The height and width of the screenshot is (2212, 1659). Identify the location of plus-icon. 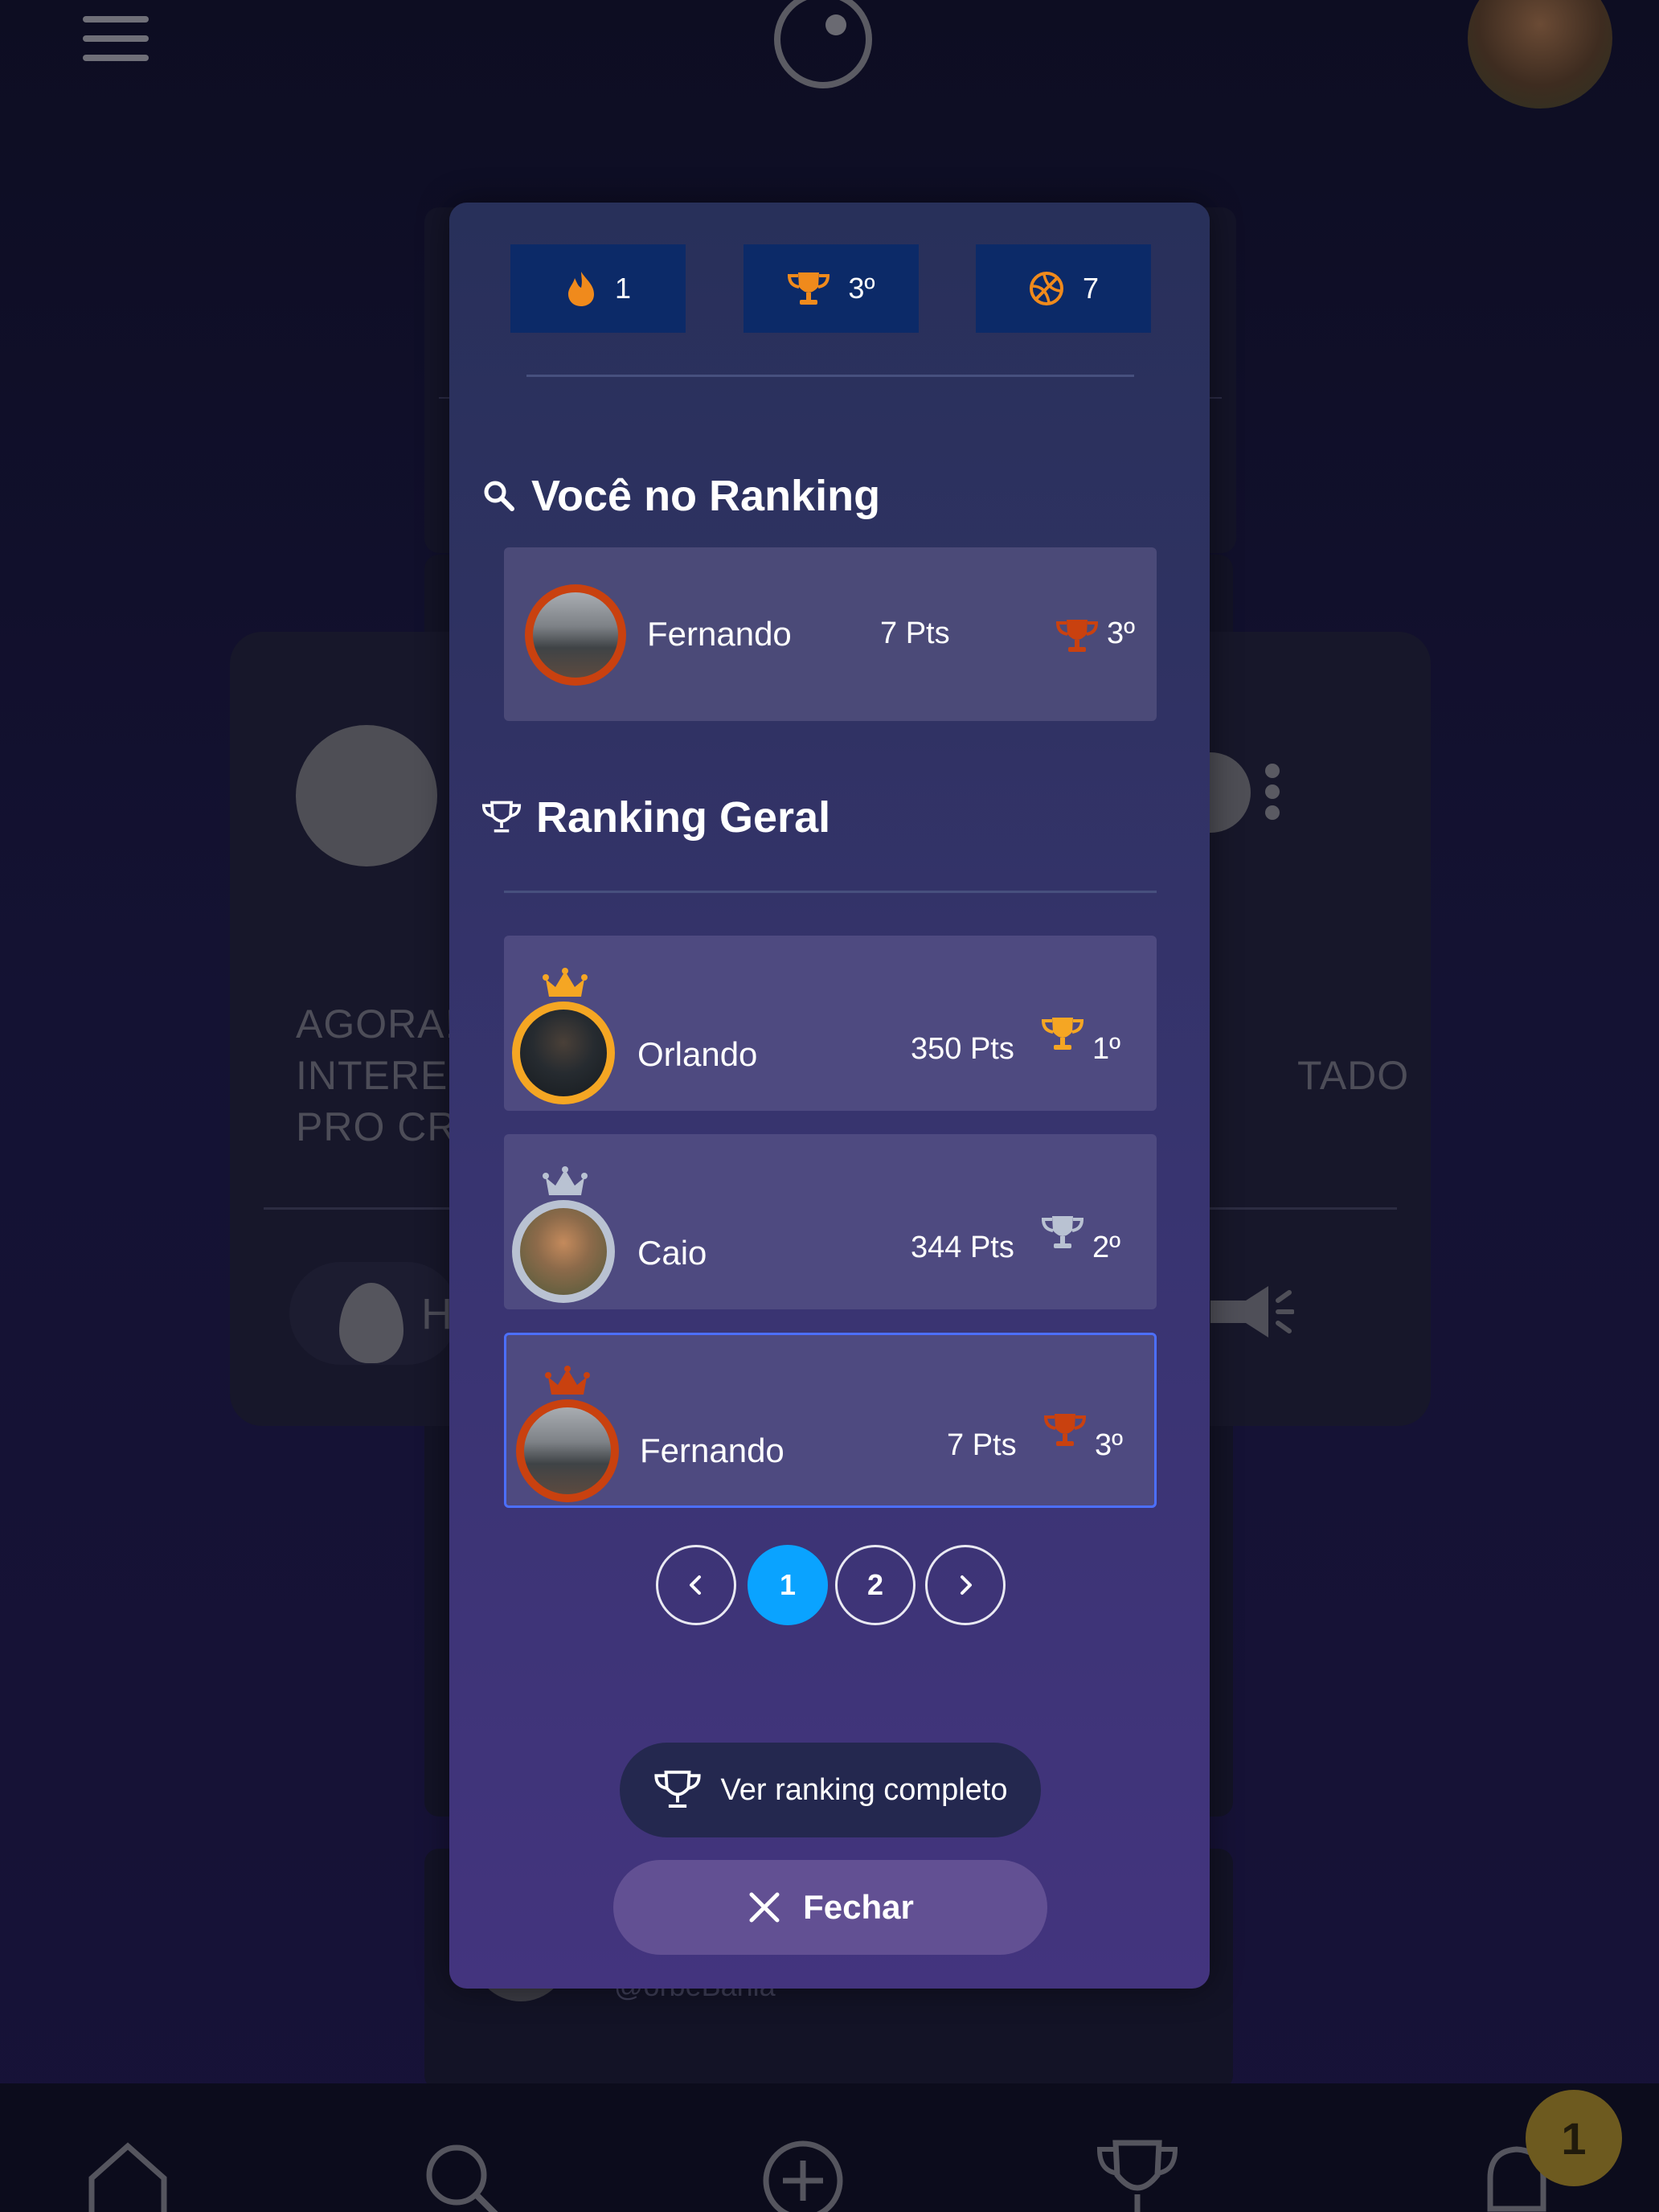
(803, 2174).